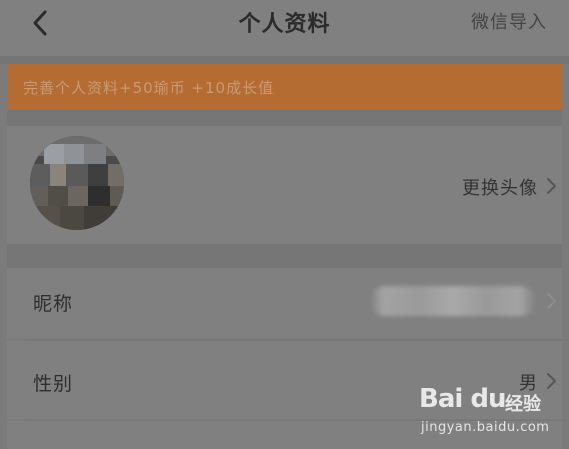 The width and height of the screenshot is (569, 449). I want to click on avatar, so click(77, 183).